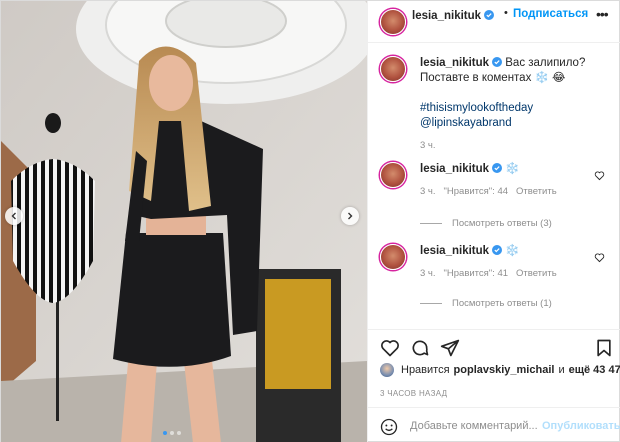  I want to click on follow-button: Подписаться, so click(550, 14).